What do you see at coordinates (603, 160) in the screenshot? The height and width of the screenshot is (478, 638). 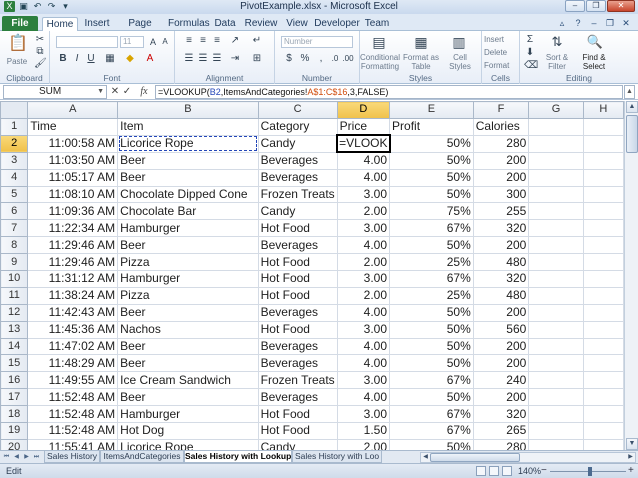 I see `cell-h3` at bounding box center [603, 160].